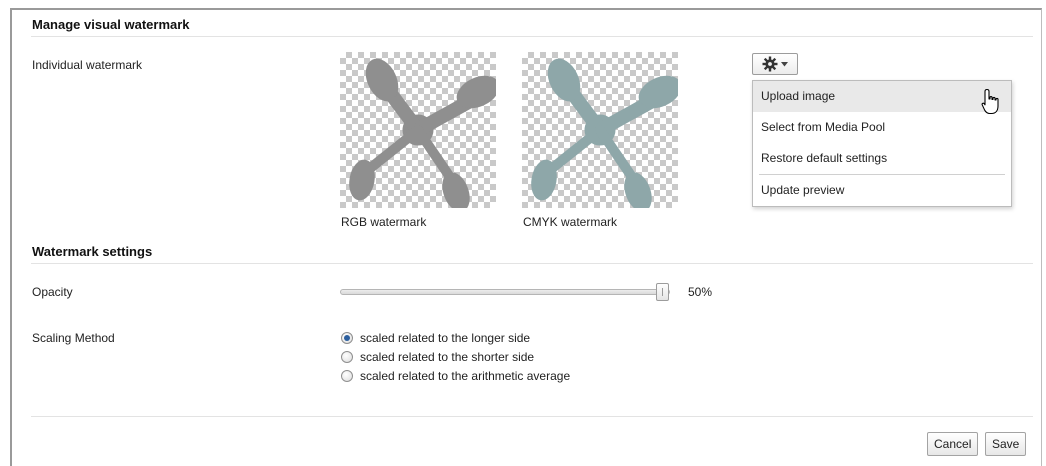  I want to click on scaling-option-longer: scaled related to the longer side, so click(455, 337).